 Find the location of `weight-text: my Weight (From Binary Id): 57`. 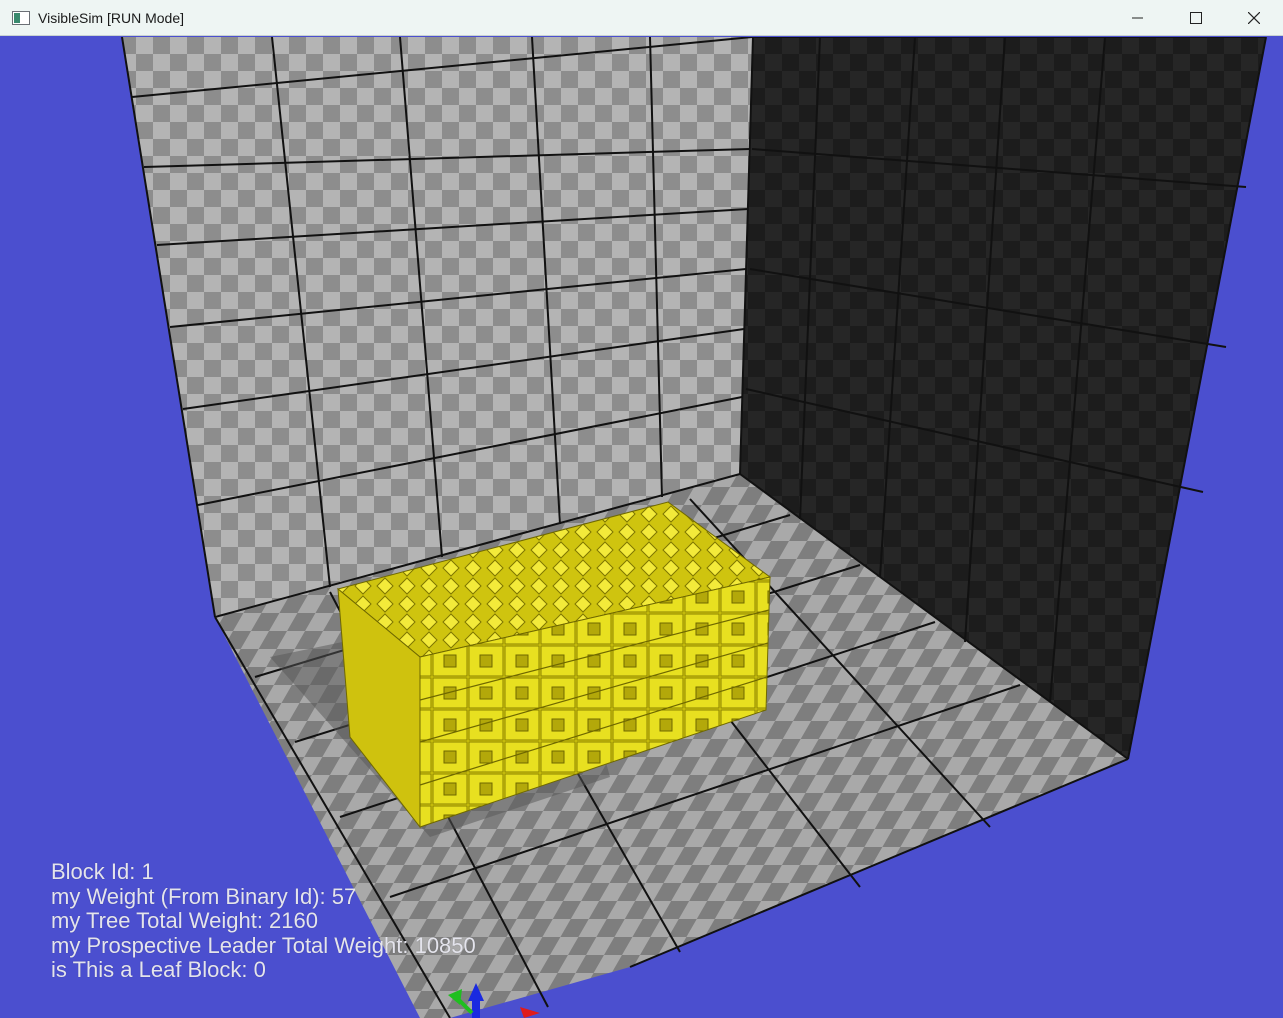

weight-text: my Weight (From Binary Id): 57 is located at coordinates (204, 896).